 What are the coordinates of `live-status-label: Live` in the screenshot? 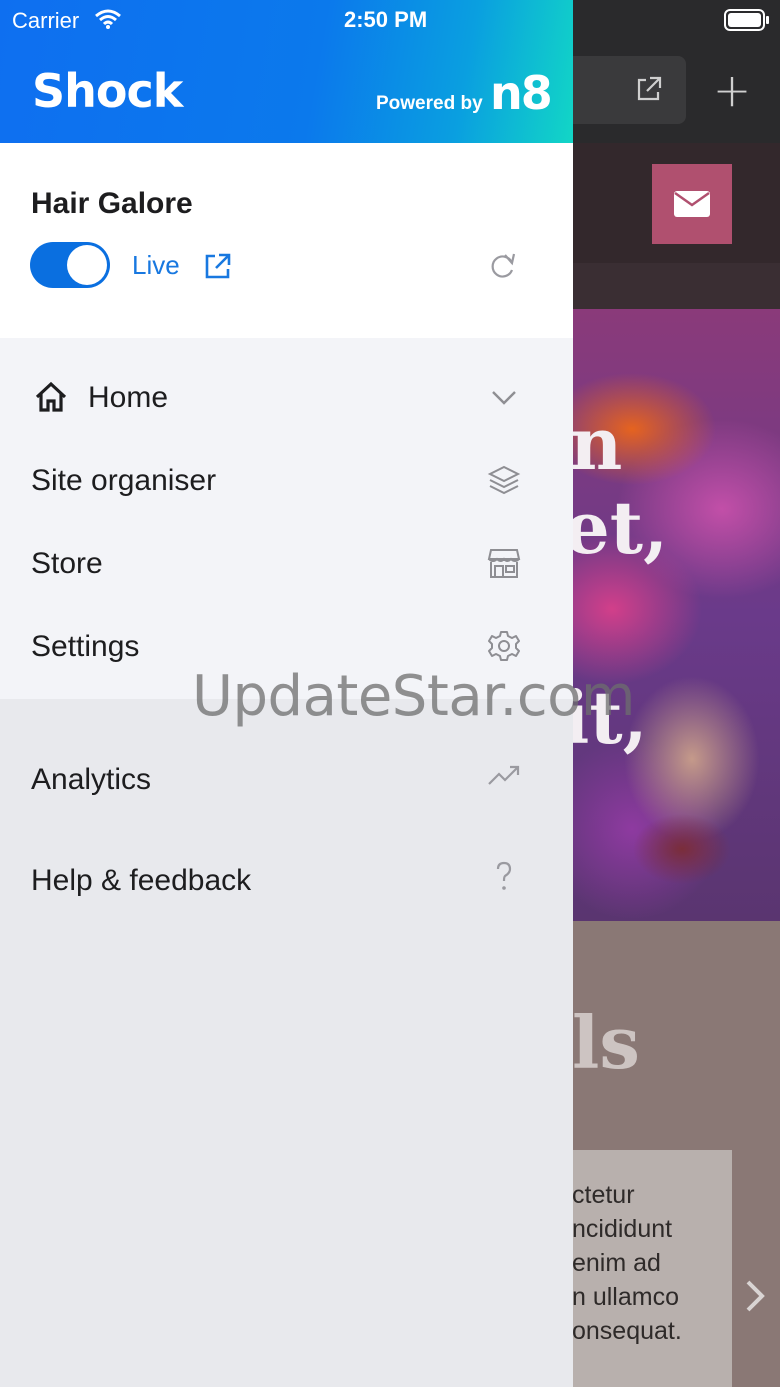 It's located at (156, 265).